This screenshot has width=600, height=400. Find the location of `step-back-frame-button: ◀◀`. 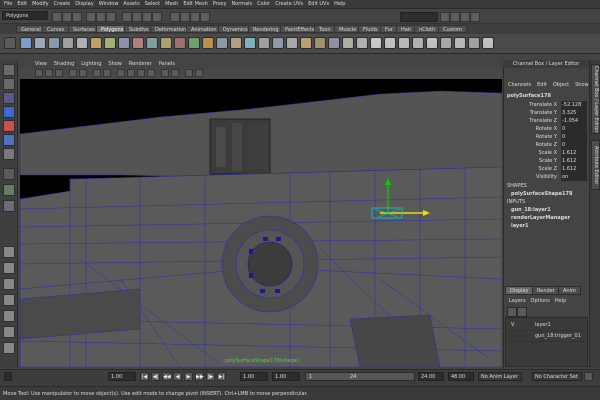

step-back-frame-button: ◀◀ is located at coordinates (166, 376).